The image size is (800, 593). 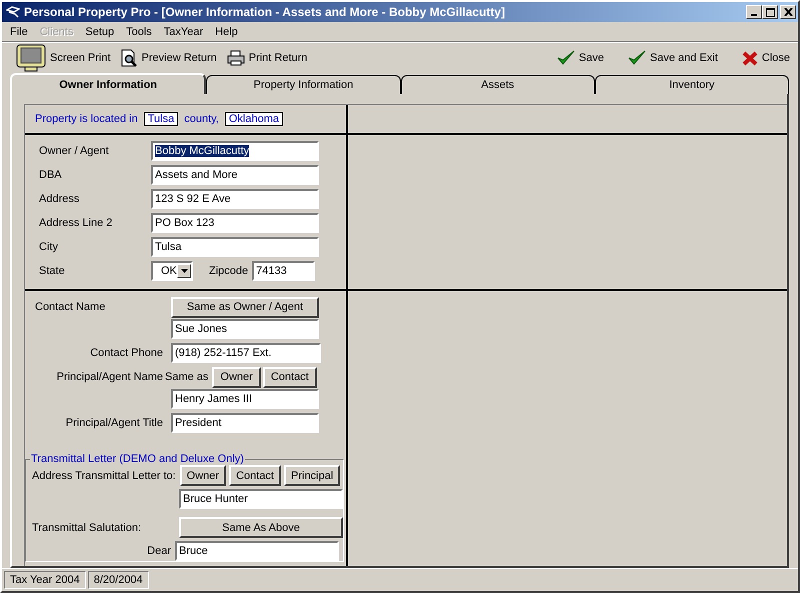 What do you see at coordinates (236, 377) in the screenshot?
I see `same-as-button: Owner` at bounding box center [236, 377].